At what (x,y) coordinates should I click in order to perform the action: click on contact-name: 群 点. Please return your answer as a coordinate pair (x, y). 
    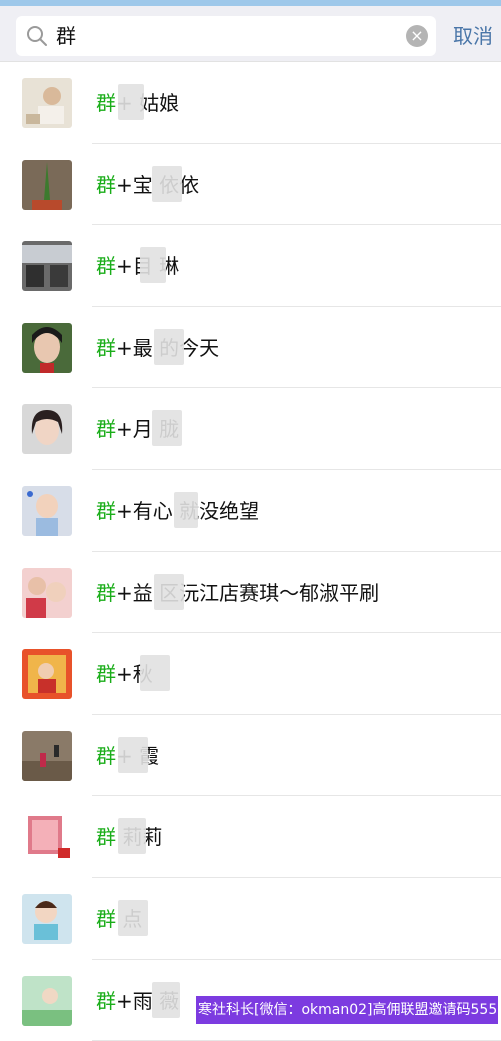
    Looking at the image, I should click on (122, 917).